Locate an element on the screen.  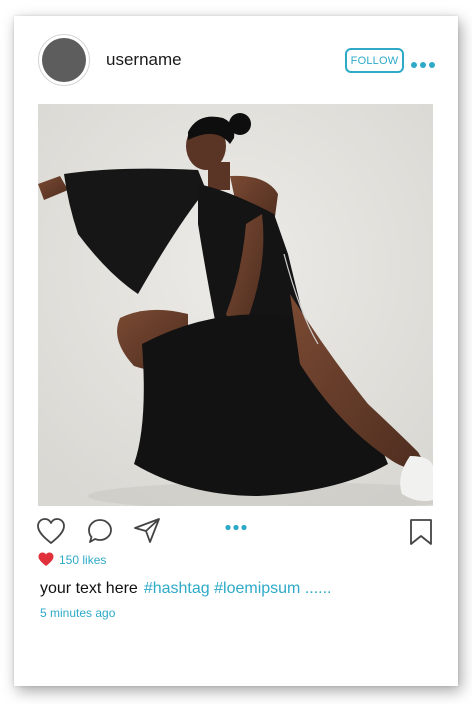
likes-row: 150 likes is located at coordinates (72, 559).